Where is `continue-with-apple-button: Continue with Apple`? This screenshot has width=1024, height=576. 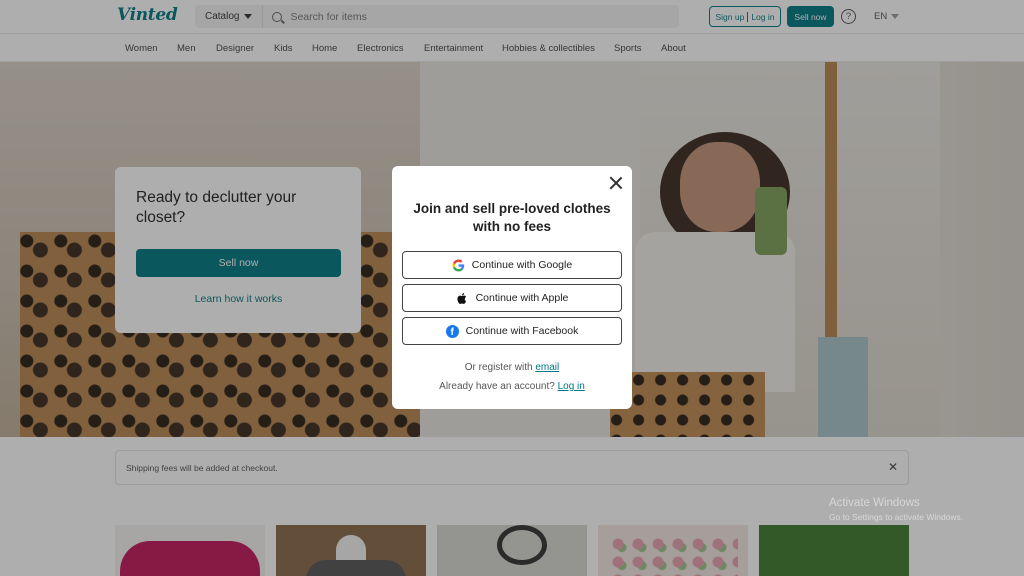
continue-with-apple-button: Continue with Apple is located at coordinates (512, 298).